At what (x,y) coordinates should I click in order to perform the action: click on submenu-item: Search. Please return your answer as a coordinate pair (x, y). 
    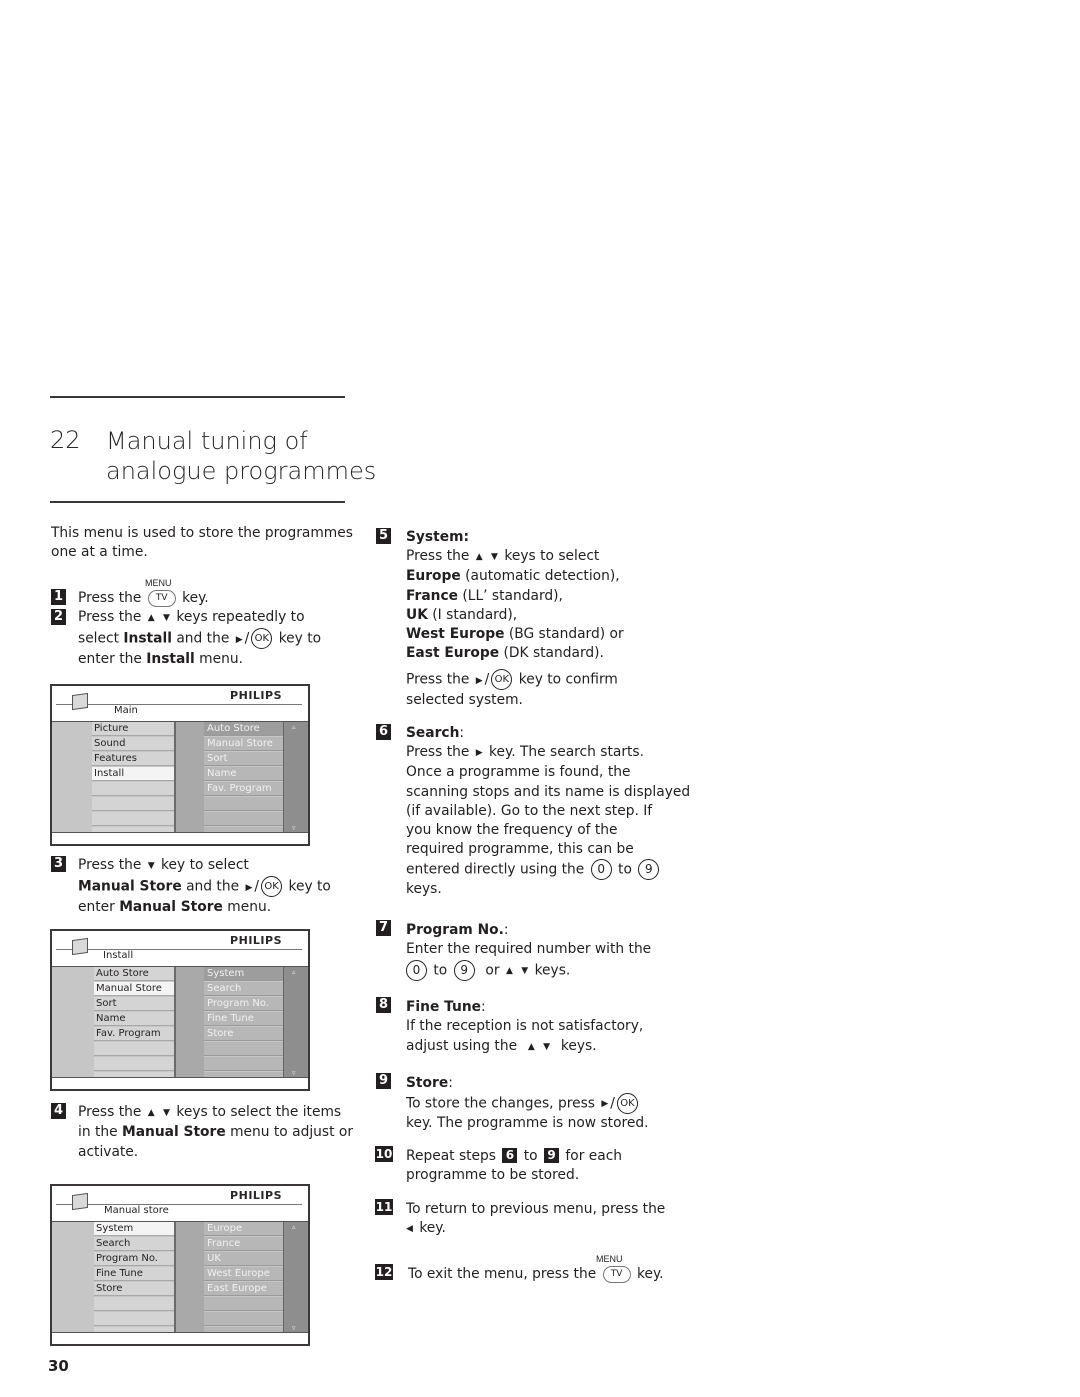
    Looking at the image, I should click on (244, 989).